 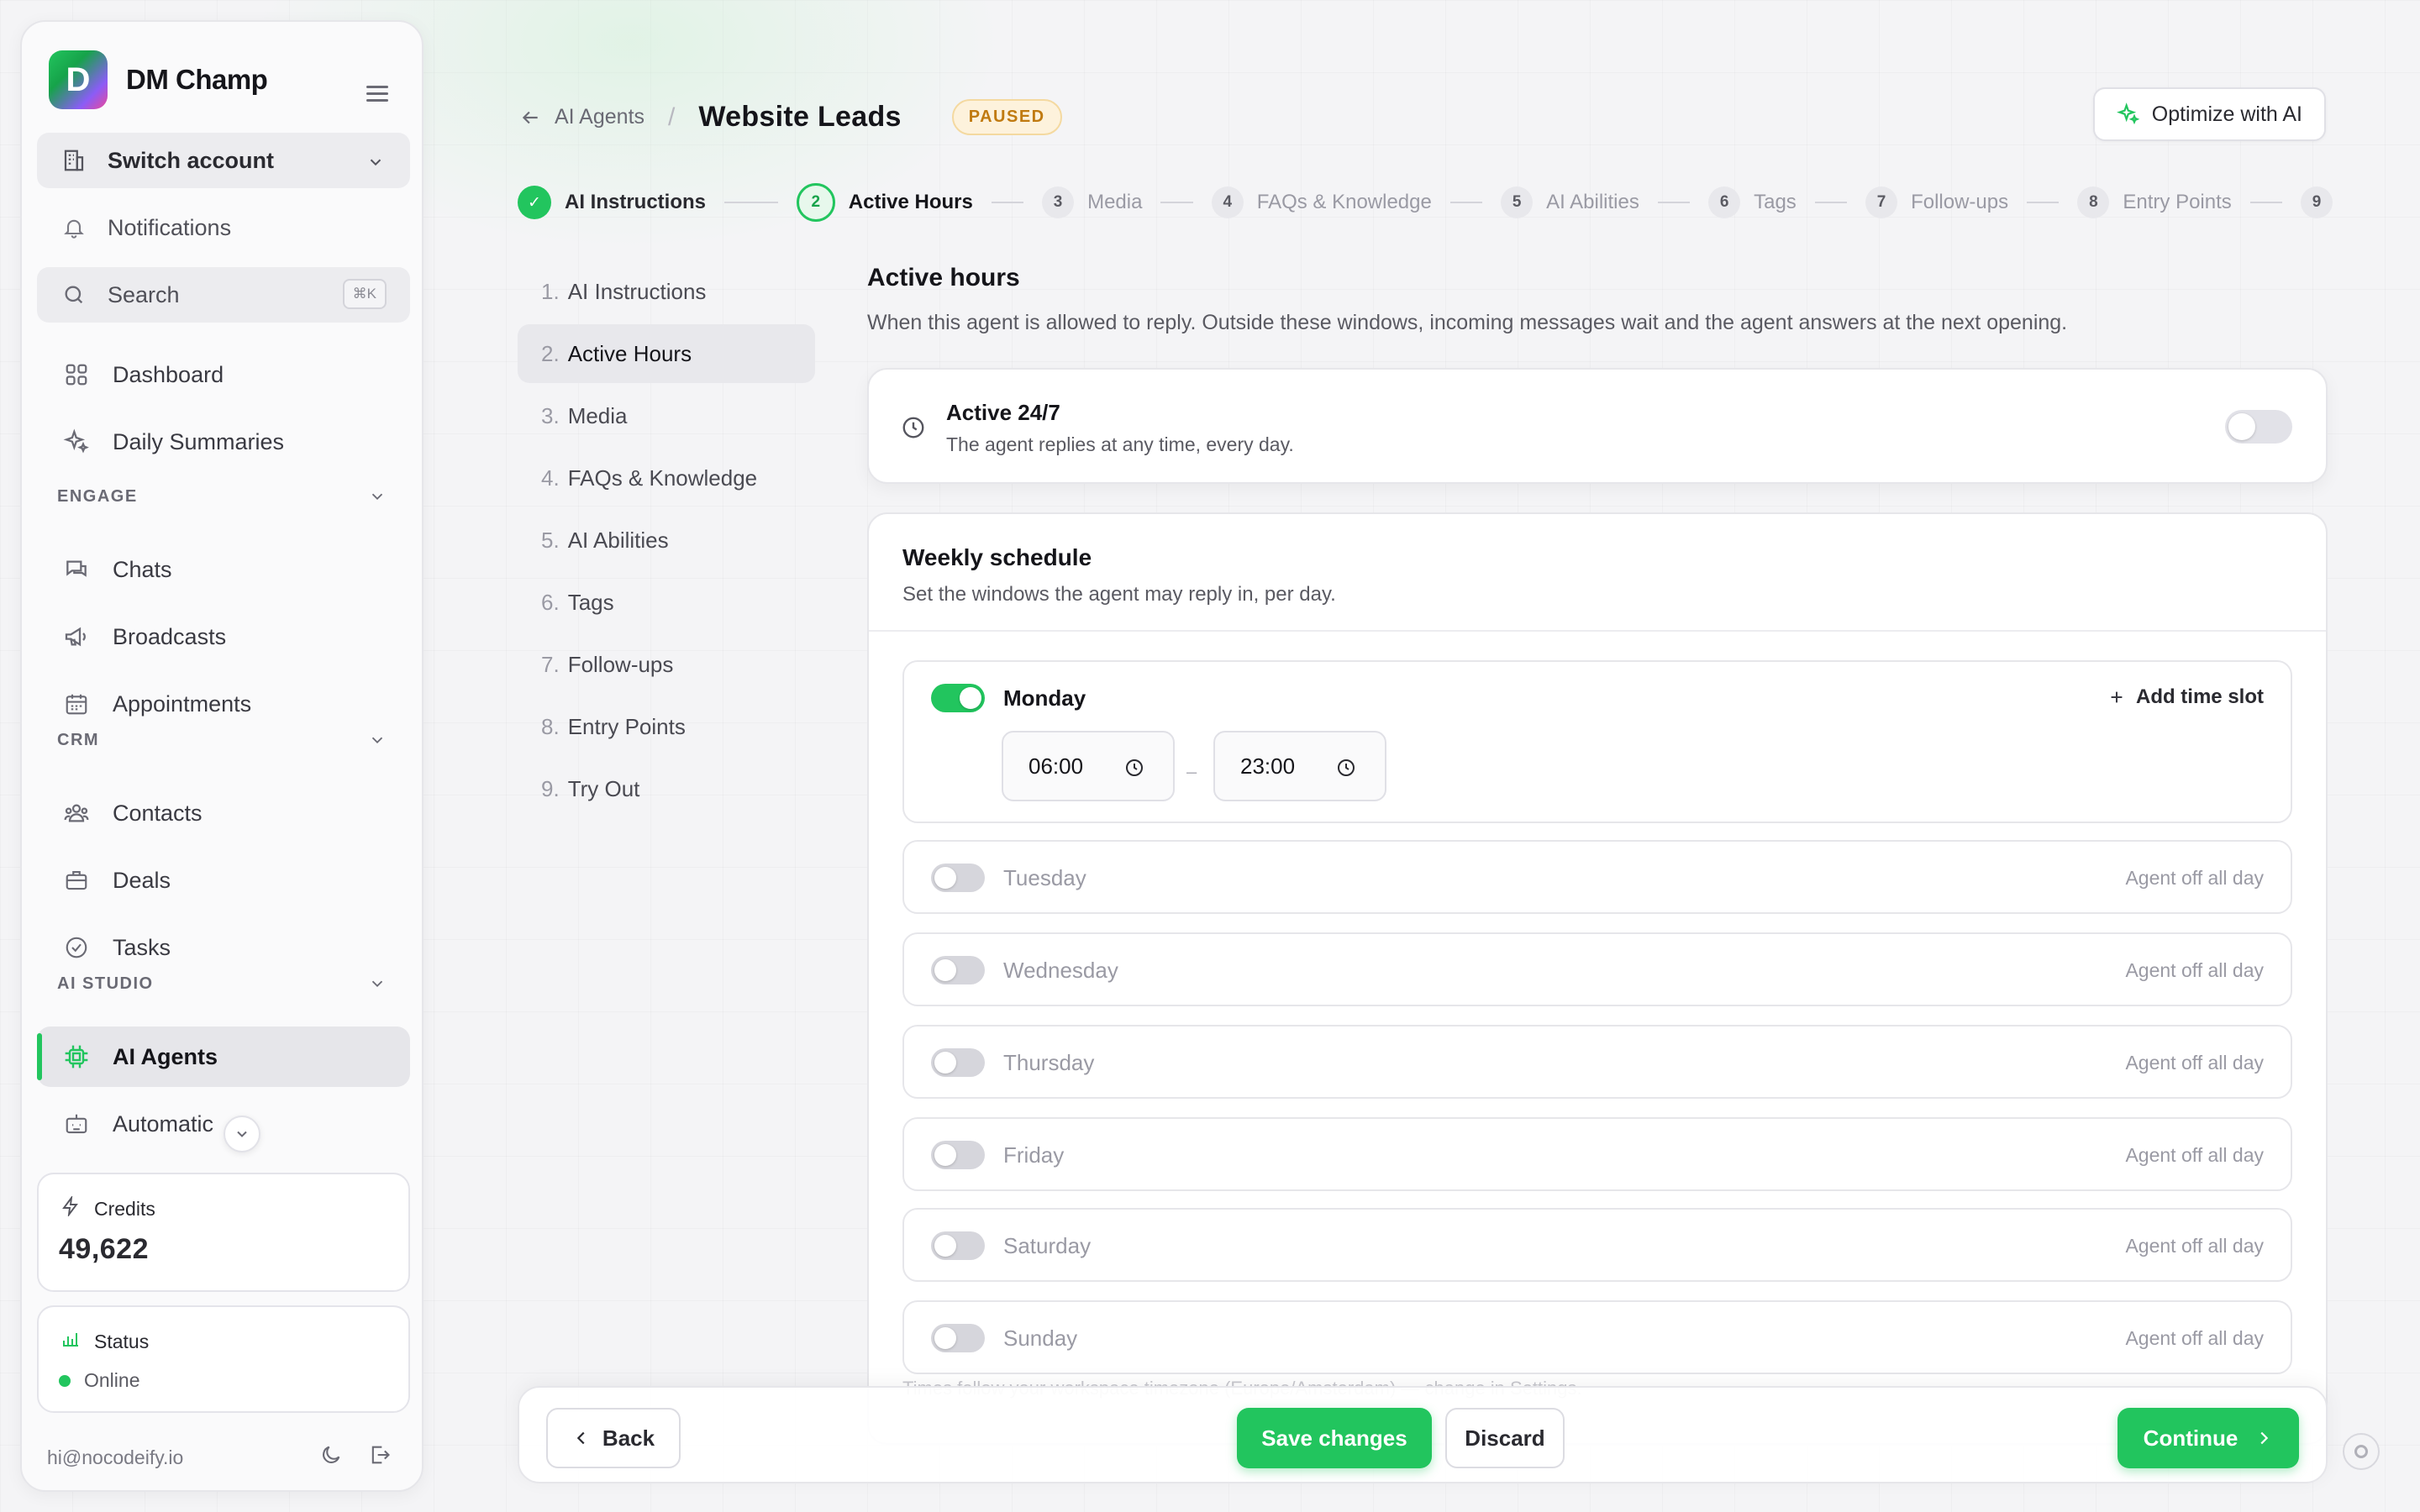 What do you see at coordinates (77, 374) in the screenshot?
I see `grid-icon` at bounding box center [77, 374].